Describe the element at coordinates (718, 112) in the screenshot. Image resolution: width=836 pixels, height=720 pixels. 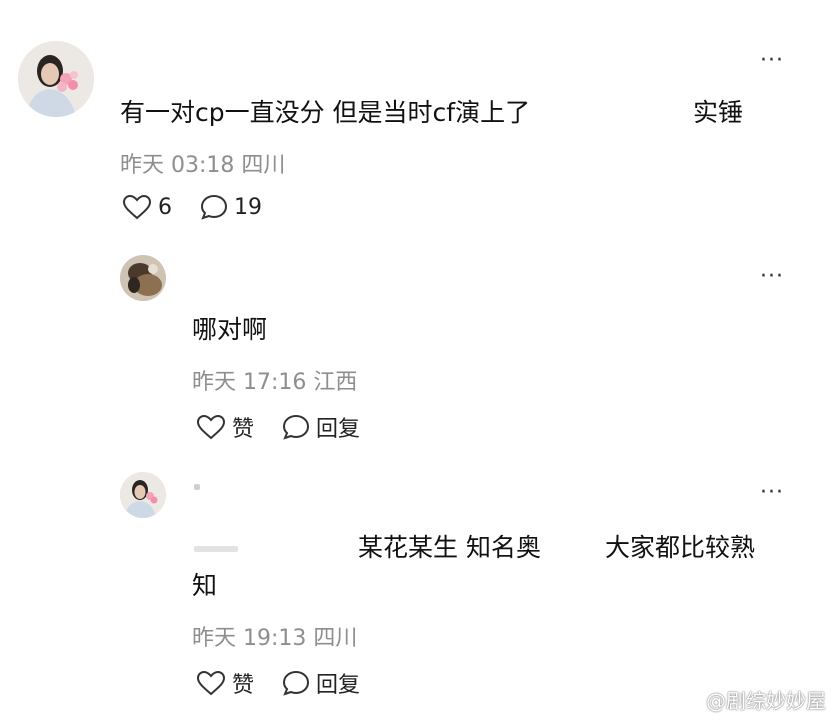
I see `comment-text-tail: 实锤` at that location.